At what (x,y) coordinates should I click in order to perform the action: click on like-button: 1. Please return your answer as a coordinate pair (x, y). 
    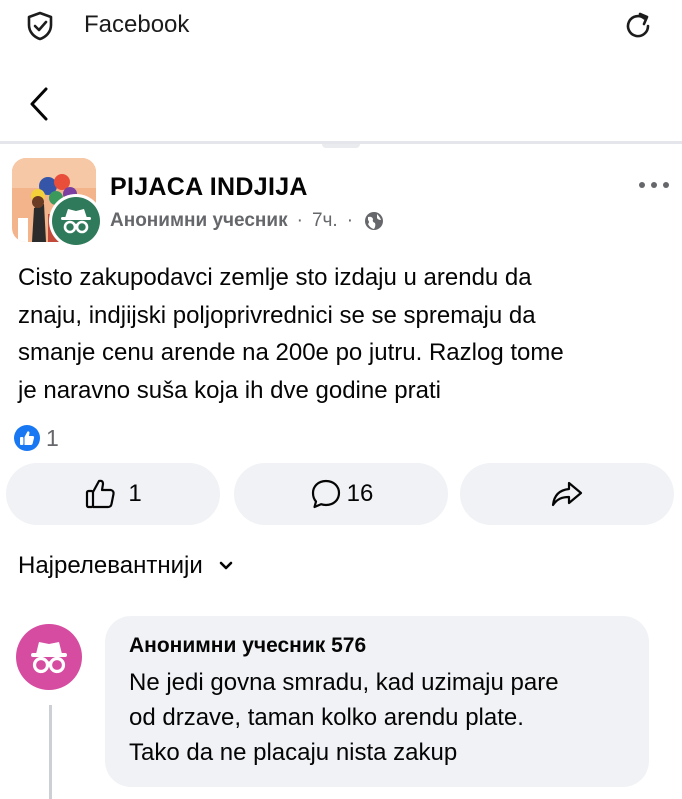
    Looking at the image, I should click on (113, 494).